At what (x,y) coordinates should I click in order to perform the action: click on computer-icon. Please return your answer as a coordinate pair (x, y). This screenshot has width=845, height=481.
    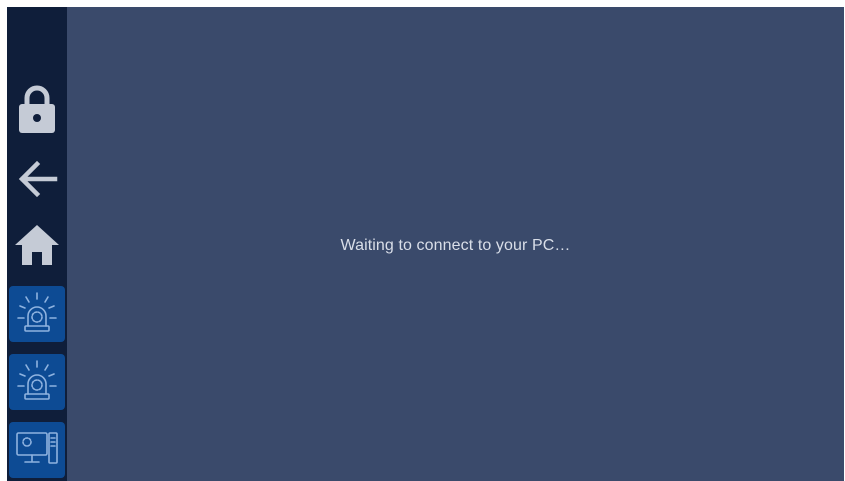
    Looking at the image, I should click on (37, 450).